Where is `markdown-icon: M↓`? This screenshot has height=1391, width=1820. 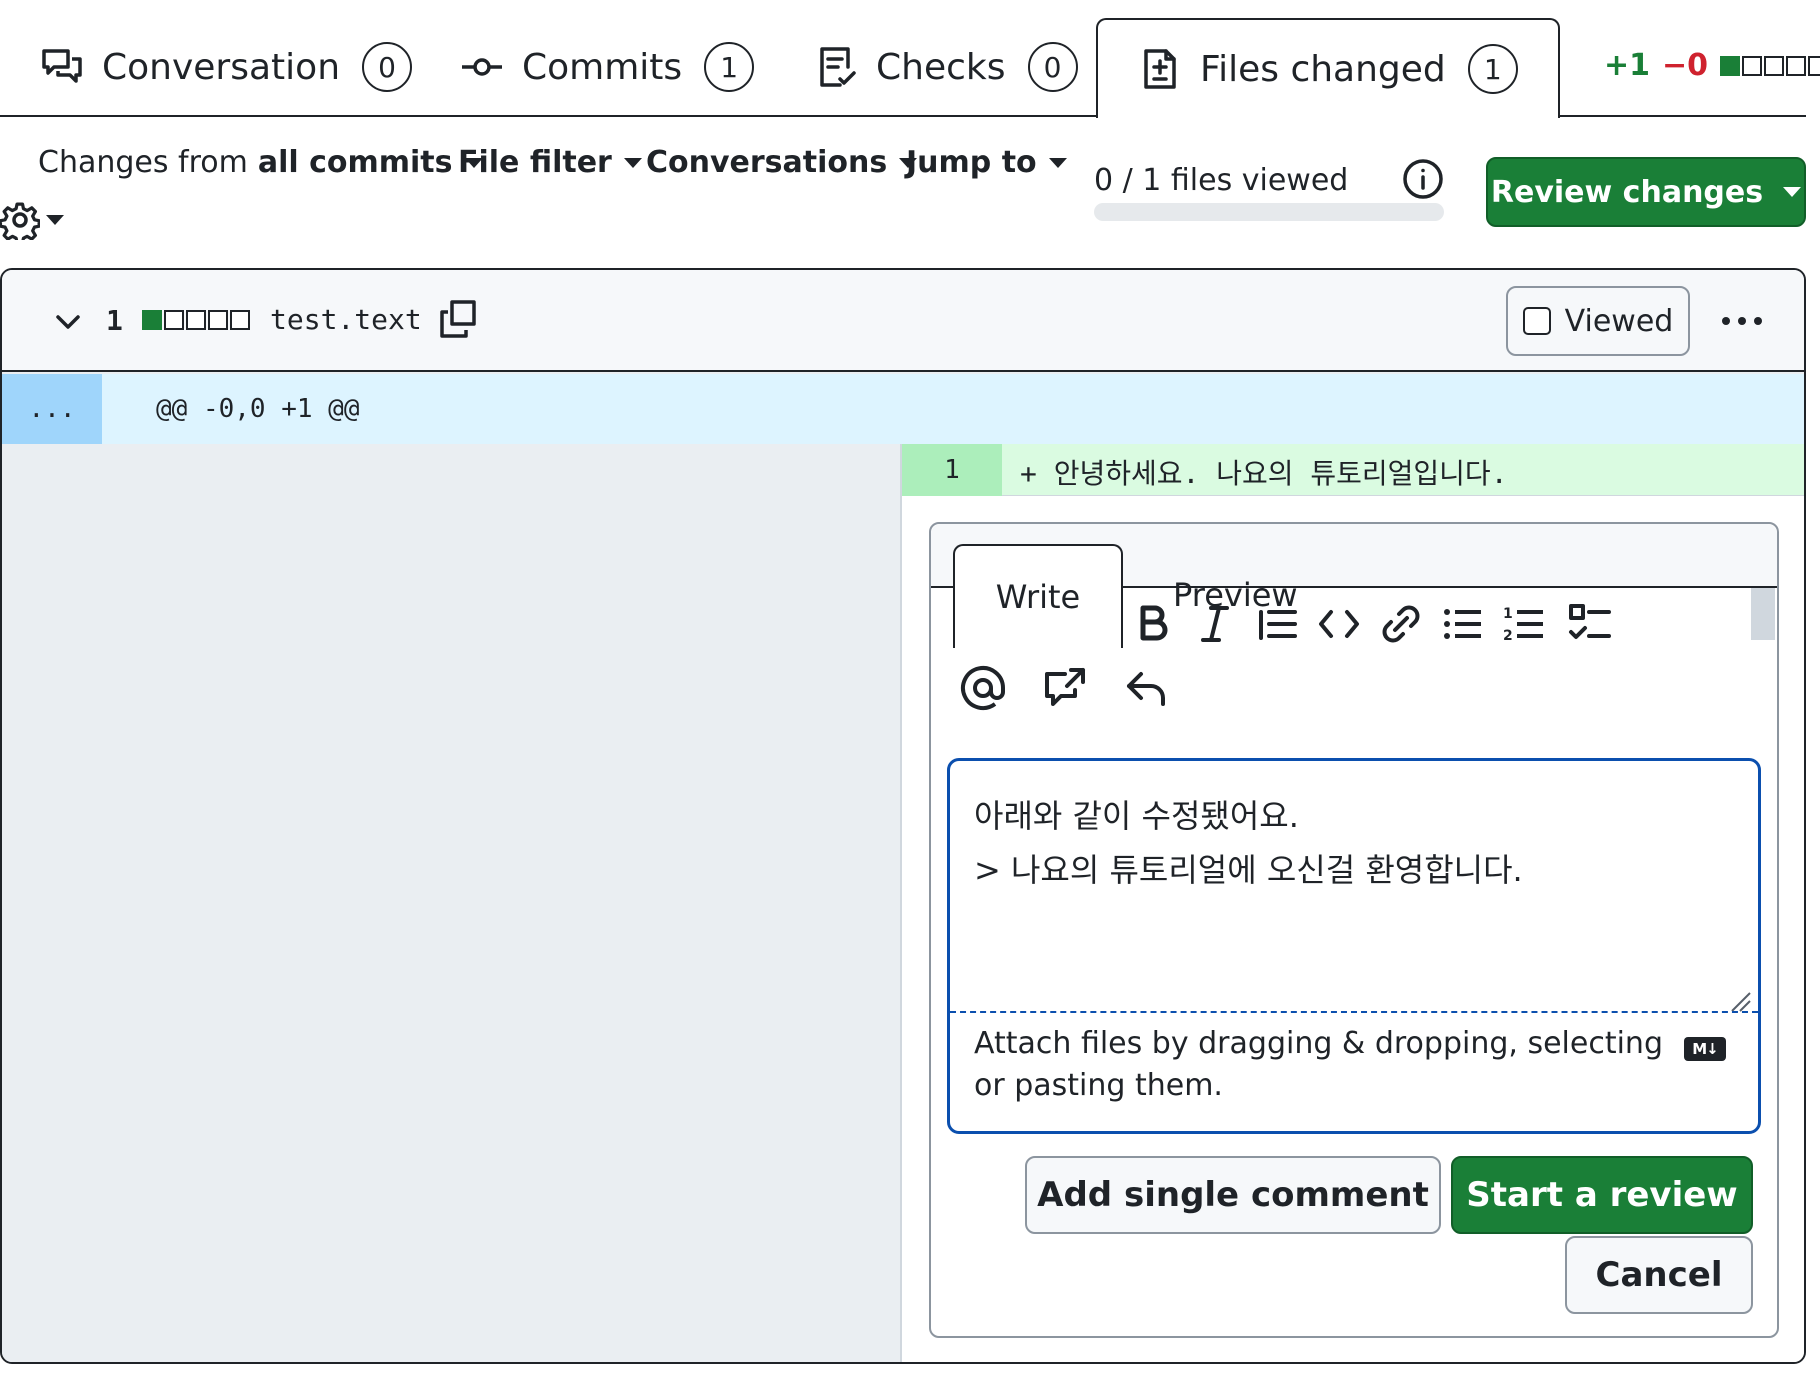
markdown-icon: M↓ is located at coordinates (1705, 1049).